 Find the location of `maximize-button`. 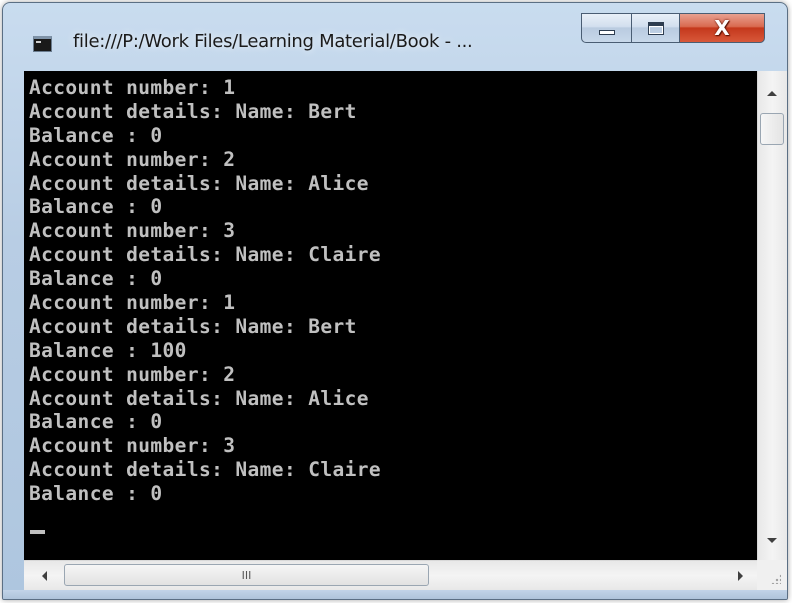

maximize-button is located at coordinates (655, 28).